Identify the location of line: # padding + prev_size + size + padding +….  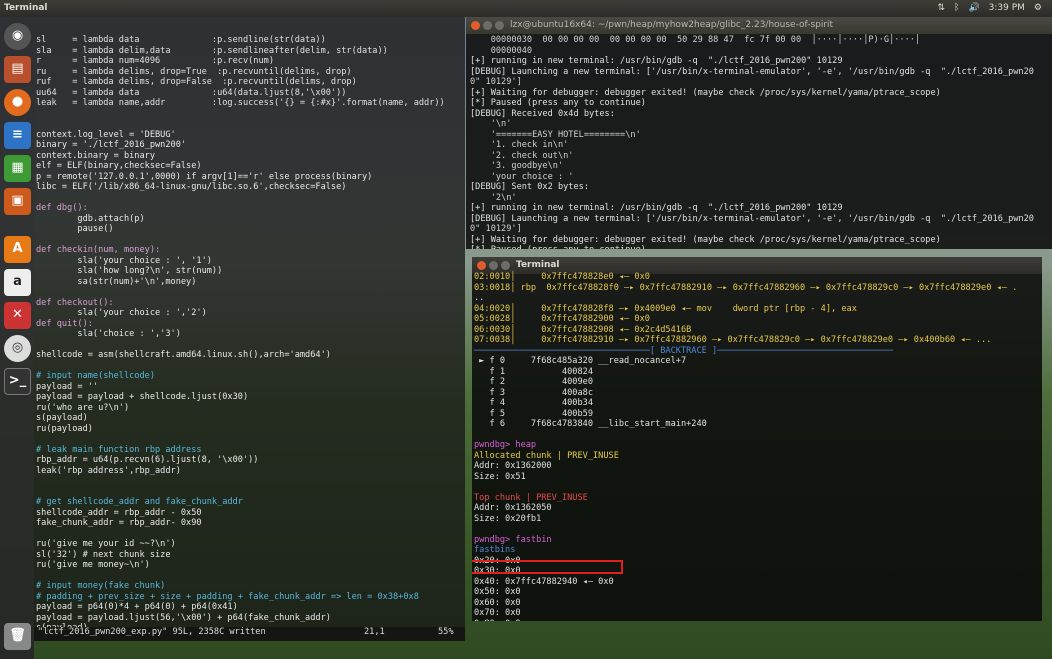
(227, 596).